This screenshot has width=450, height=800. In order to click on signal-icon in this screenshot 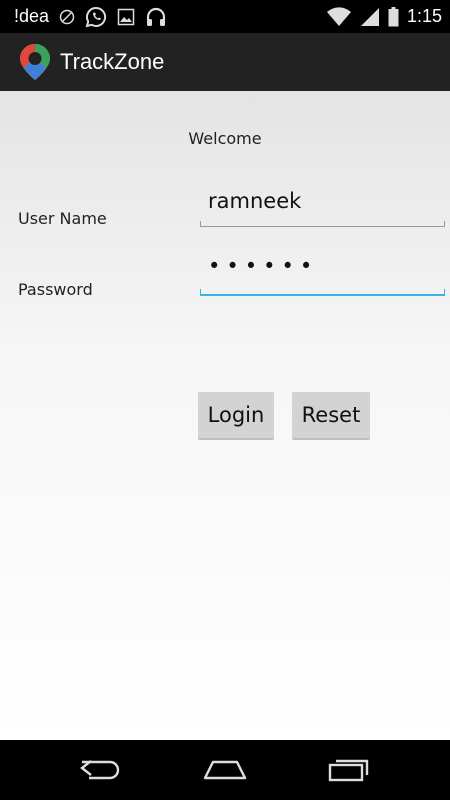, I will do `click(369, 16)`.